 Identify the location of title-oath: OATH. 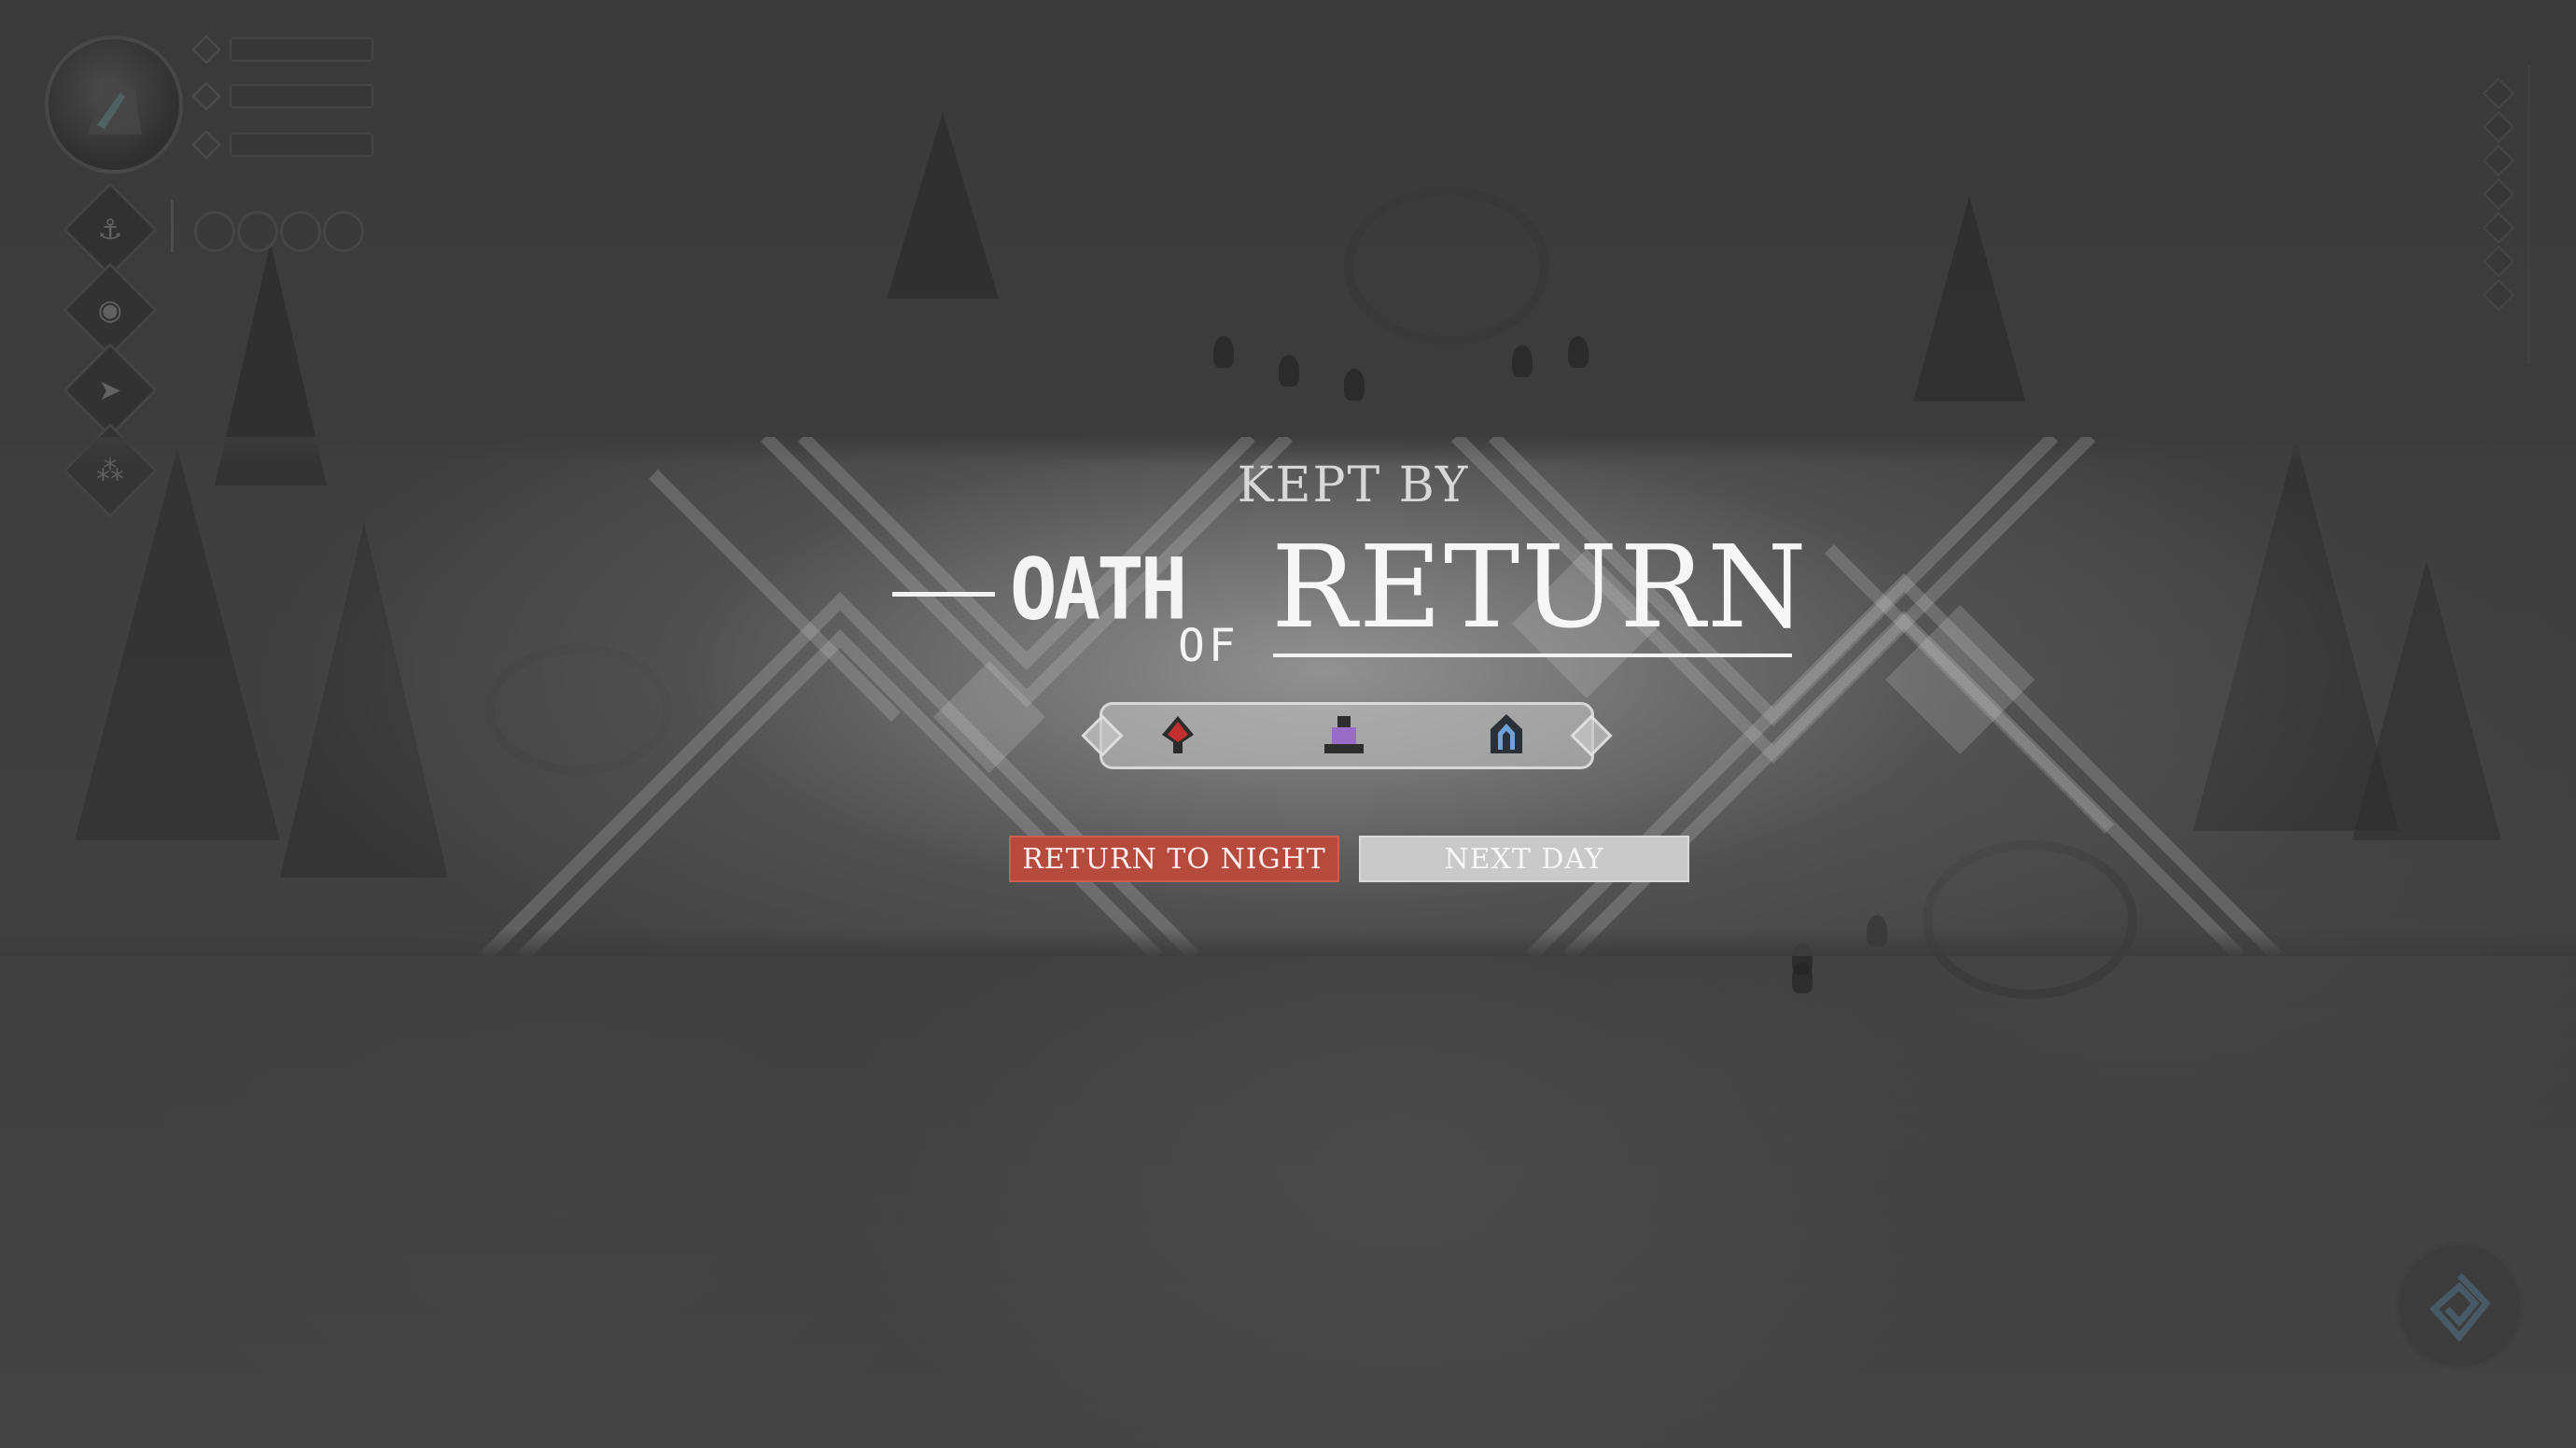
(1098, 589).